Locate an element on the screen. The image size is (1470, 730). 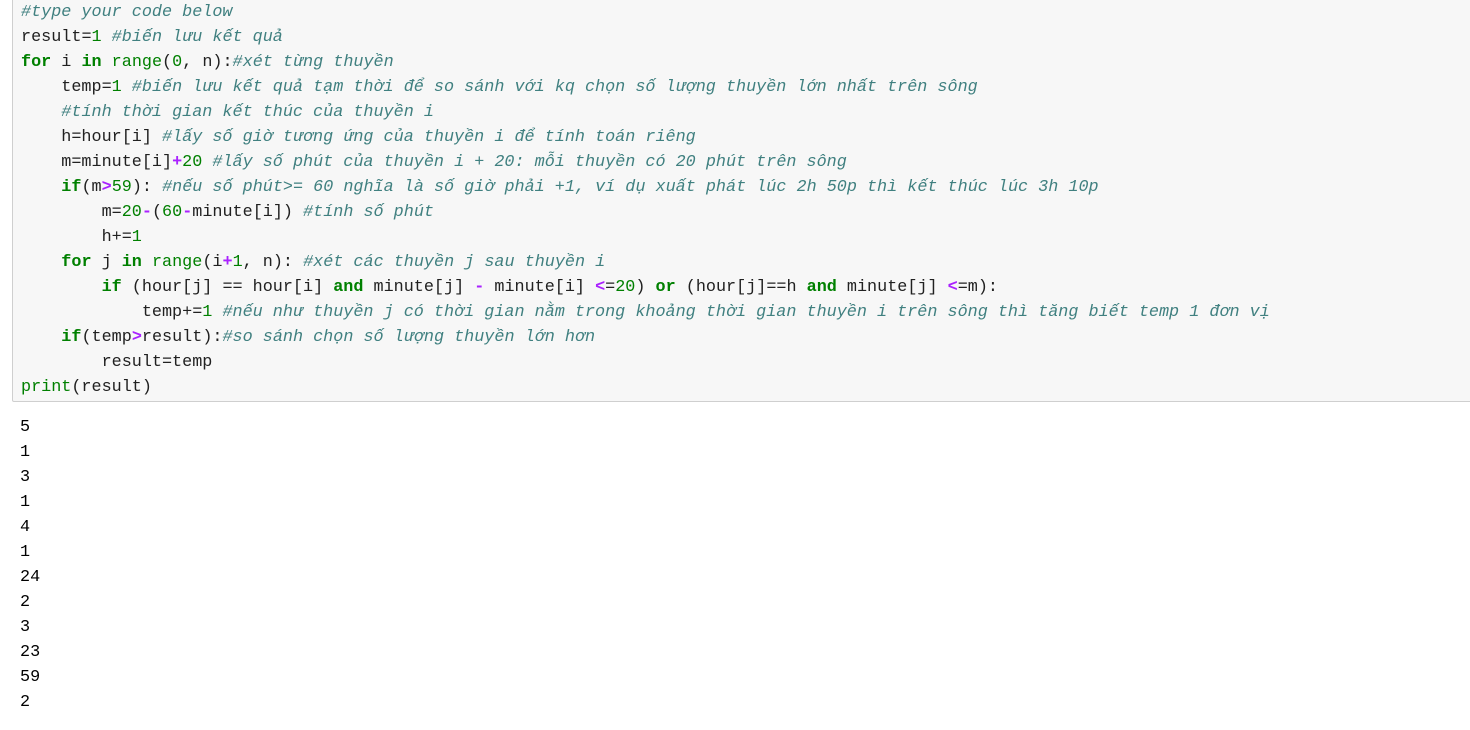
code-token-tx: h+= is located at coordinates (76, 237).